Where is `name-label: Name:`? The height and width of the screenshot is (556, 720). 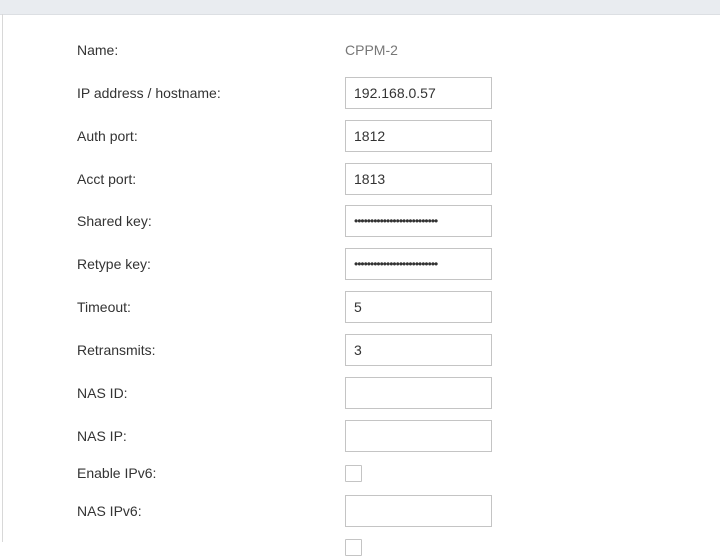
name-label: Name: is located at coordinates (98, 50).